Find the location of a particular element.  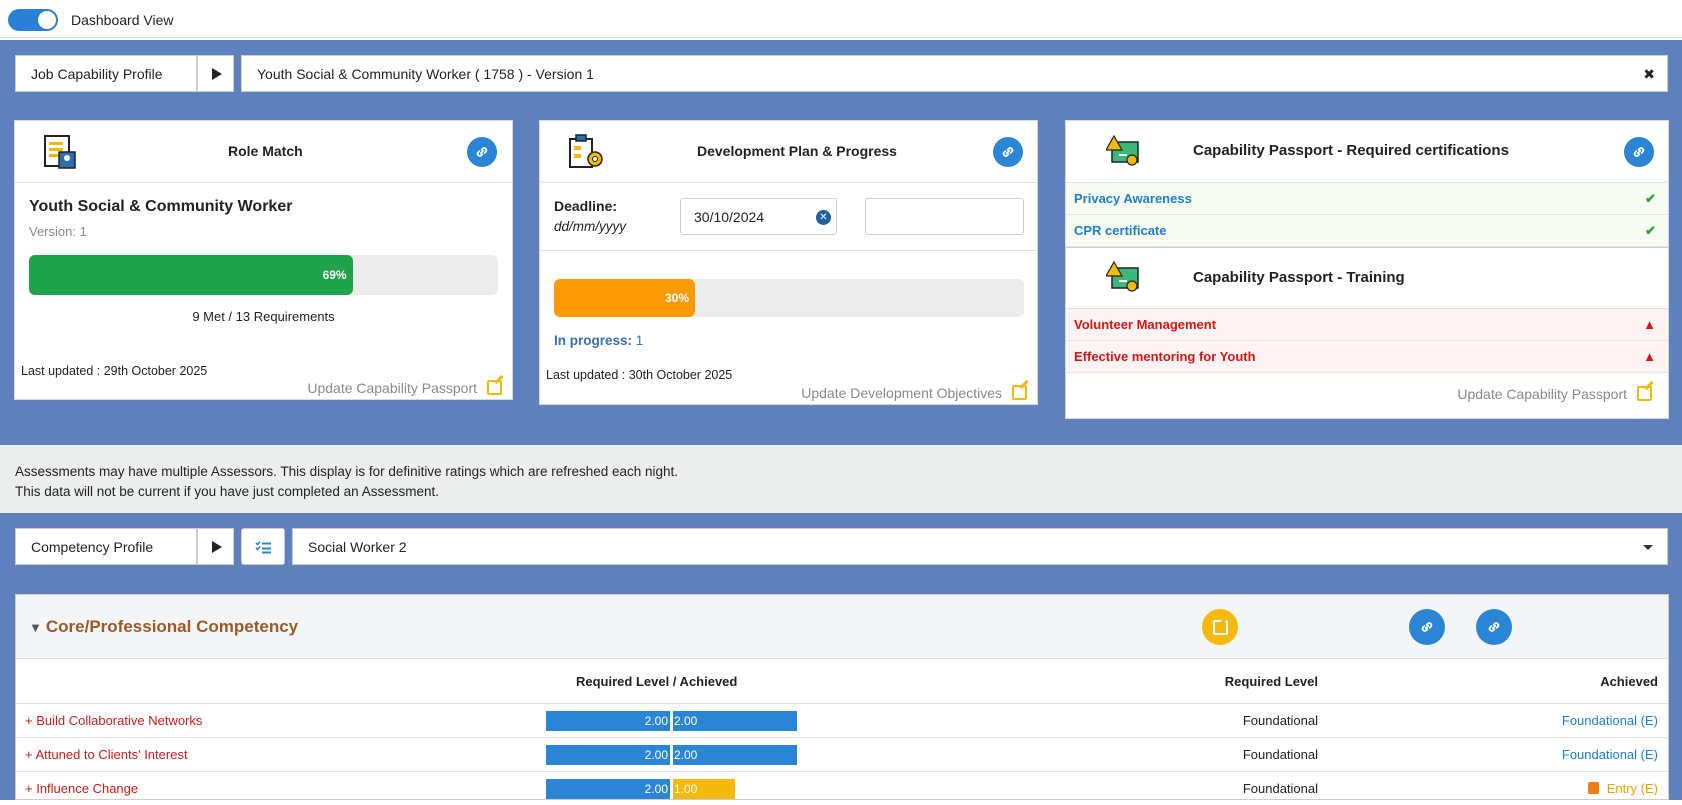

training-header: Capability Passport - Training is located at coordinates (1367, 278).